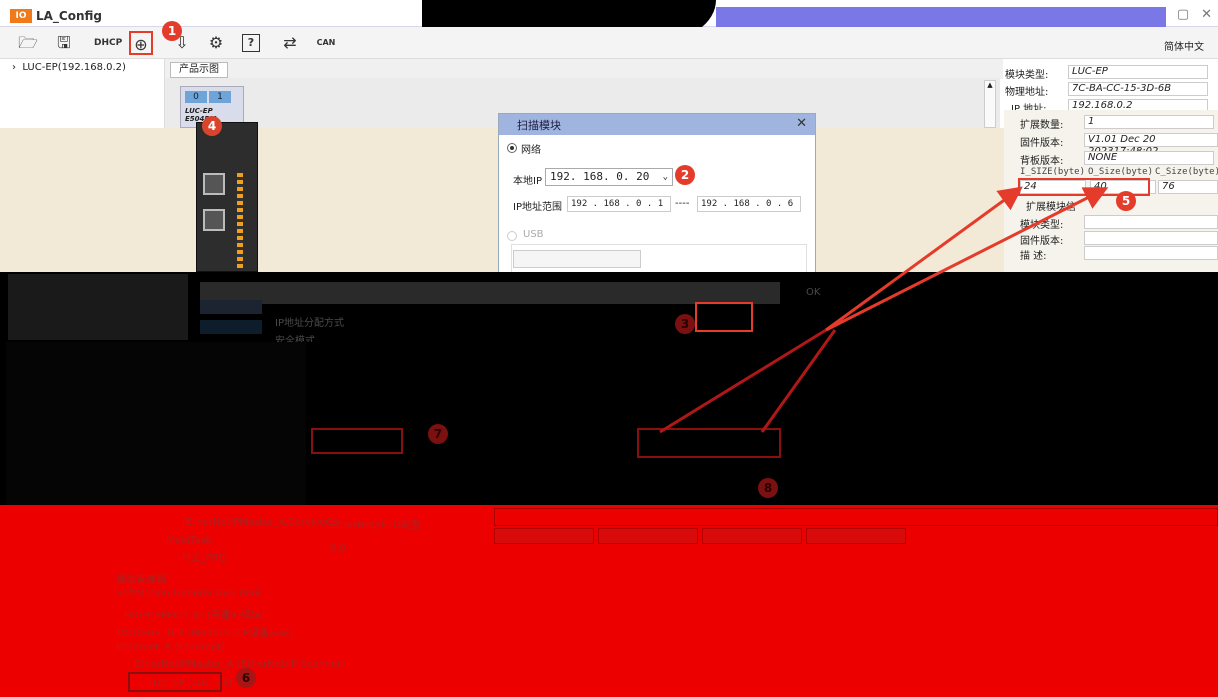 This screenshot has height=697, width=1218. Describe the element at coordinates (172, 31) in the screenshot. I see `step-badge: 1` at that location.